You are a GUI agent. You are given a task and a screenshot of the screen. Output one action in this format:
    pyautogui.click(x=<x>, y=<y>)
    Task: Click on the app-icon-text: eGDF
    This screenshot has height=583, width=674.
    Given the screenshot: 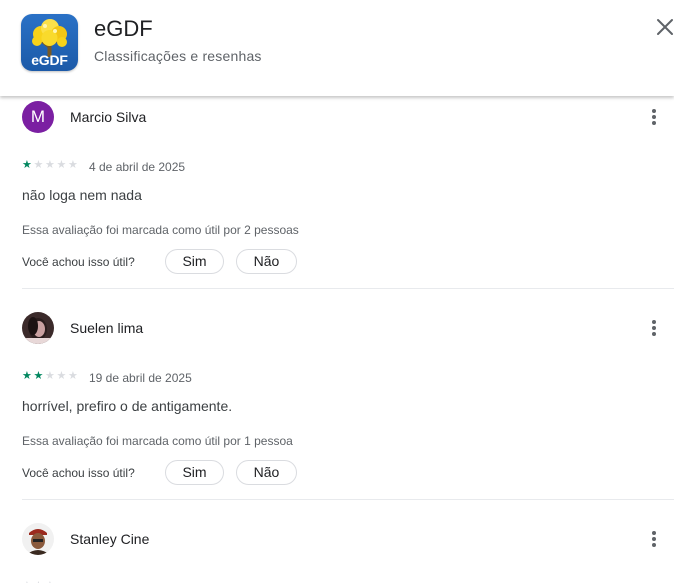 What is the action you would take?
    pyautogui.click(x=49, y=60)
    